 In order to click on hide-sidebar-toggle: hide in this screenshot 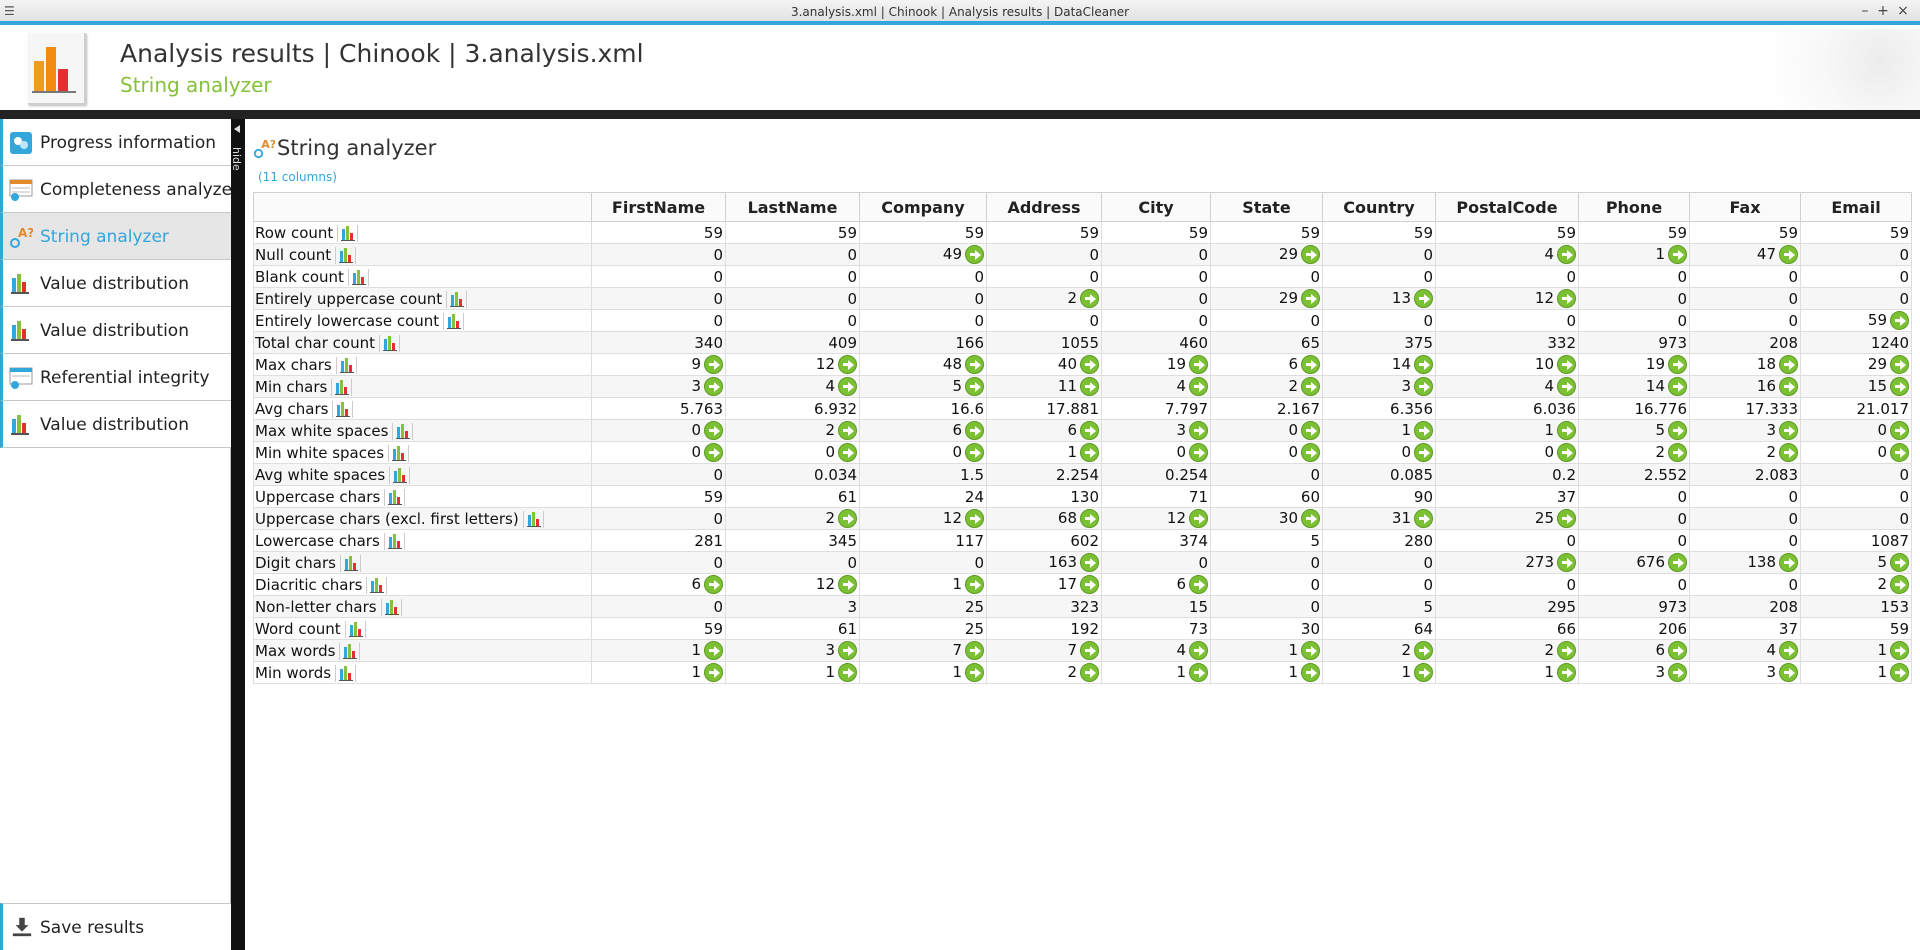, I will do `click(237, 534)`.